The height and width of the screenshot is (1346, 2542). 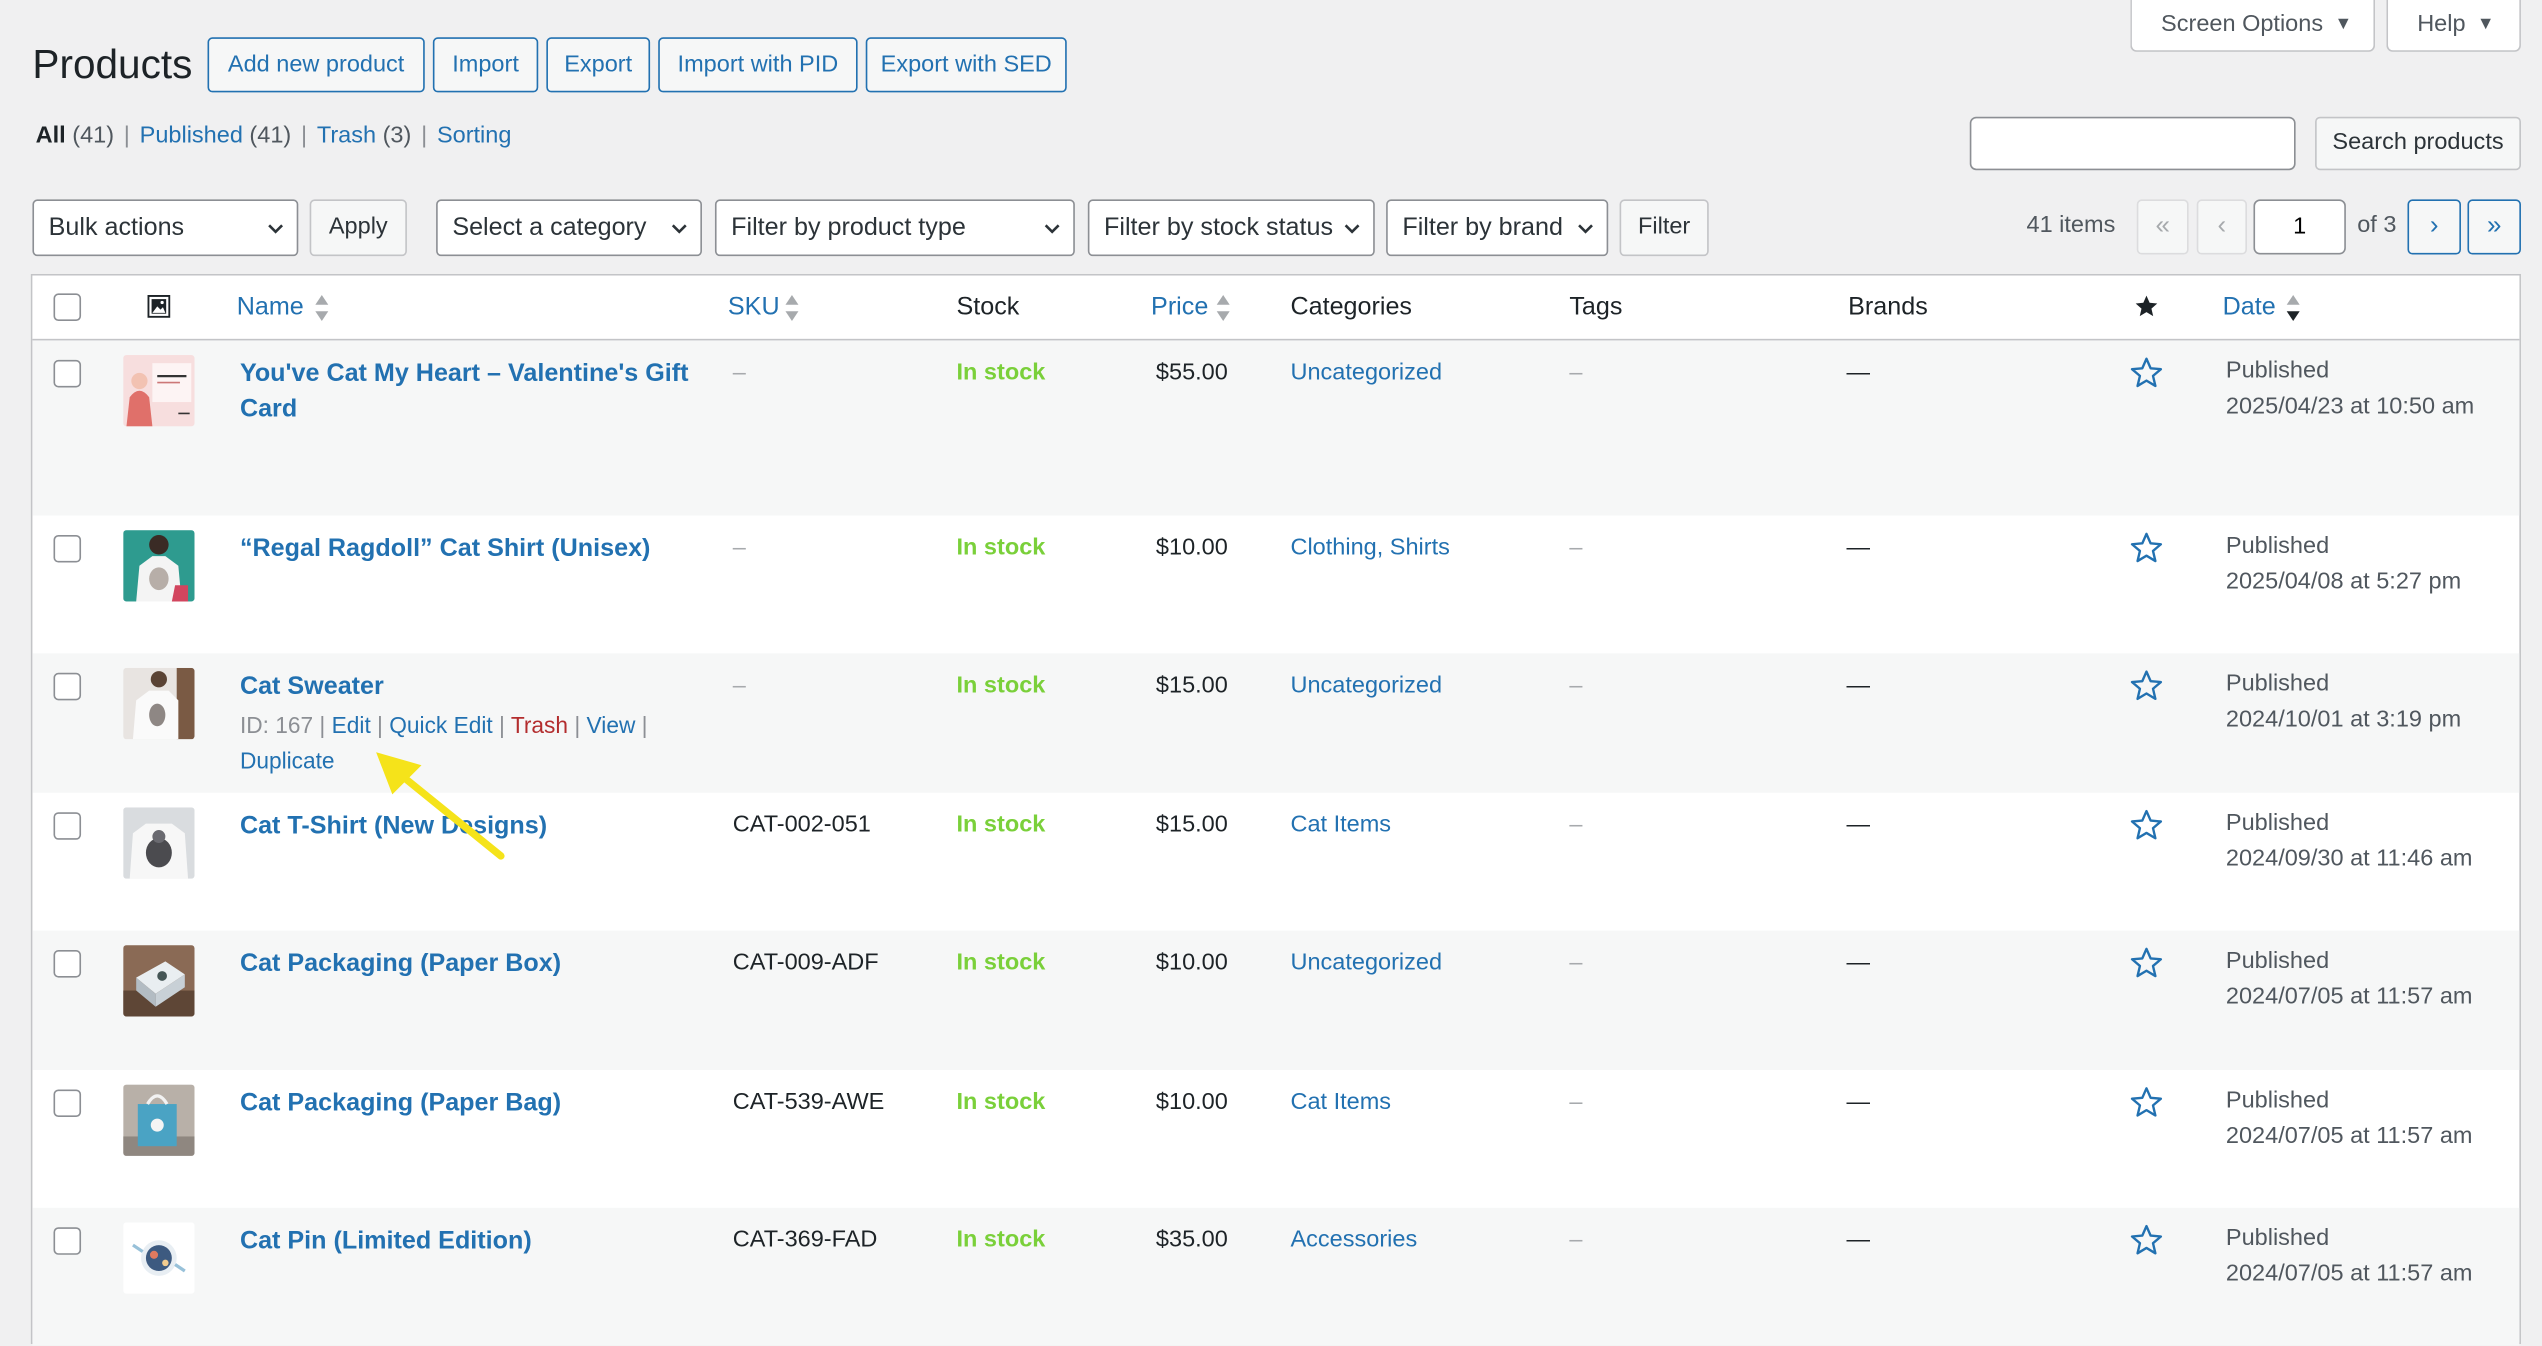 I want to click on view-sorting: Sorting, so click(x=474, y=136).